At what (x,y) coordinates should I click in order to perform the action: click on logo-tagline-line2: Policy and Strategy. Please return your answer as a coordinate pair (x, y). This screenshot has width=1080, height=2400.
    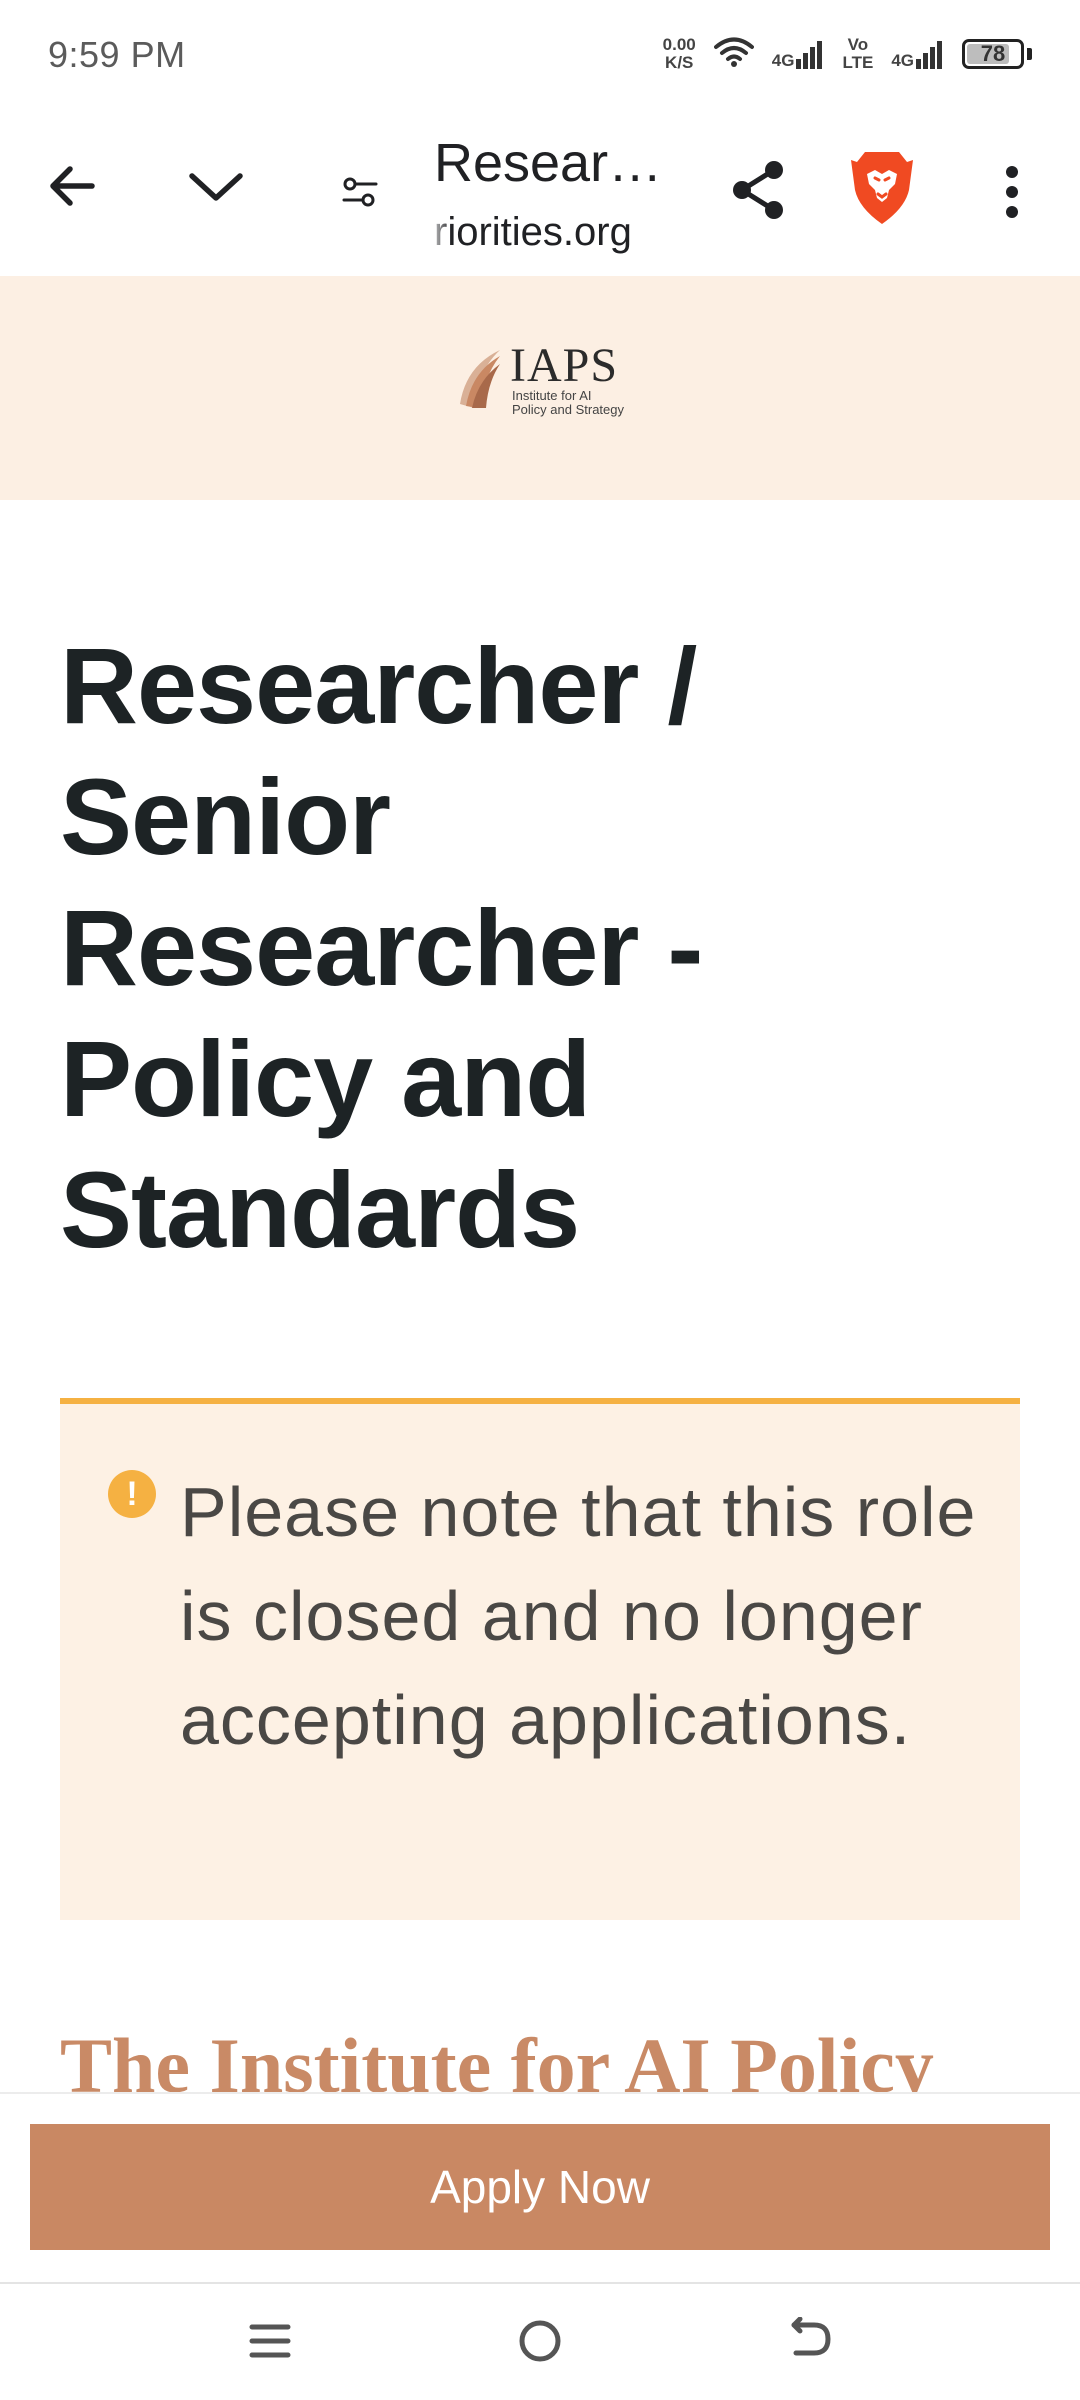
    Looking at the image, I should click on (568, 409).